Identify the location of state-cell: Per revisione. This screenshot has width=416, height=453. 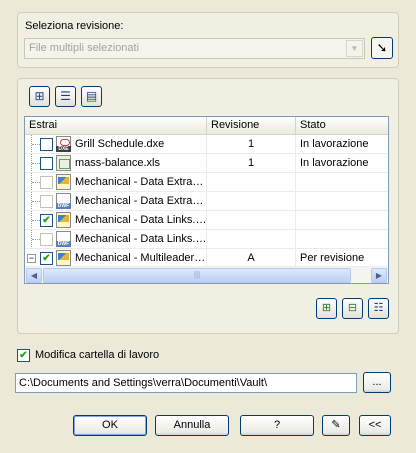
(332, 258).